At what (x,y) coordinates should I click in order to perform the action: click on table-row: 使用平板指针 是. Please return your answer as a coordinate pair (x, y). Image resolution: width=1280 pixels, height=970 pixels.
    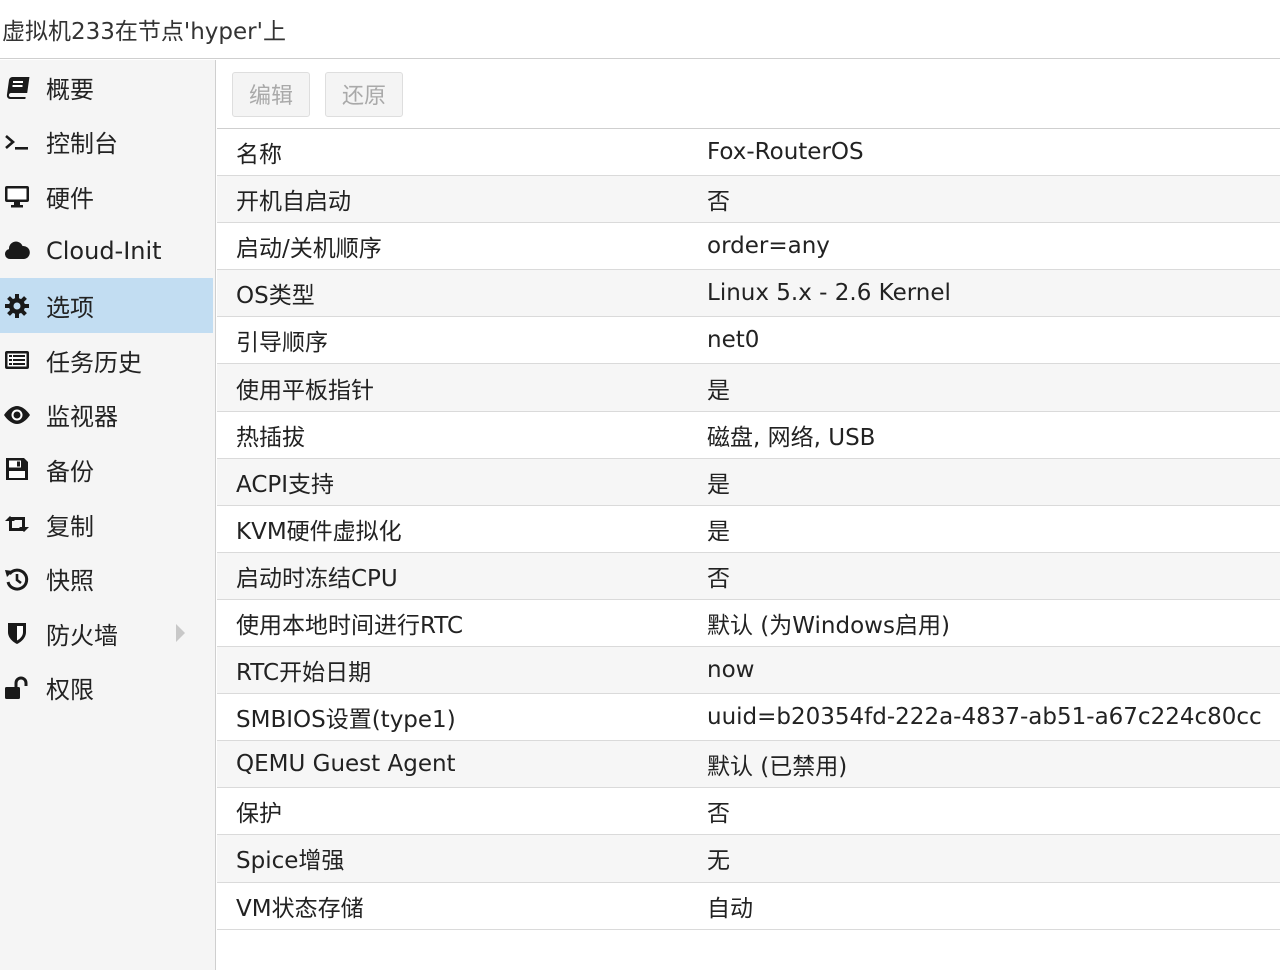
    Looking at the image, I should click on (748, 388).